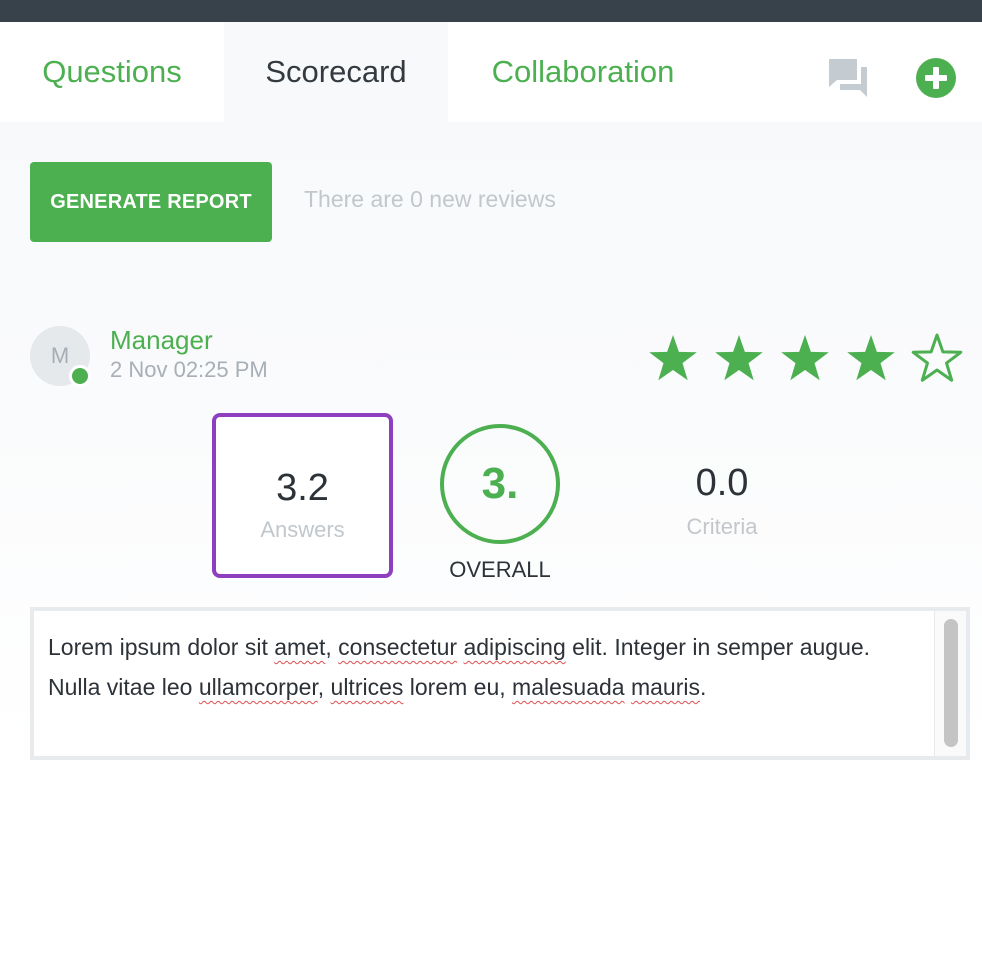 Image resolution: width=982 pixels, height=962 pixels. I want to click on reviewer-name: Manager, so click(161, 340).